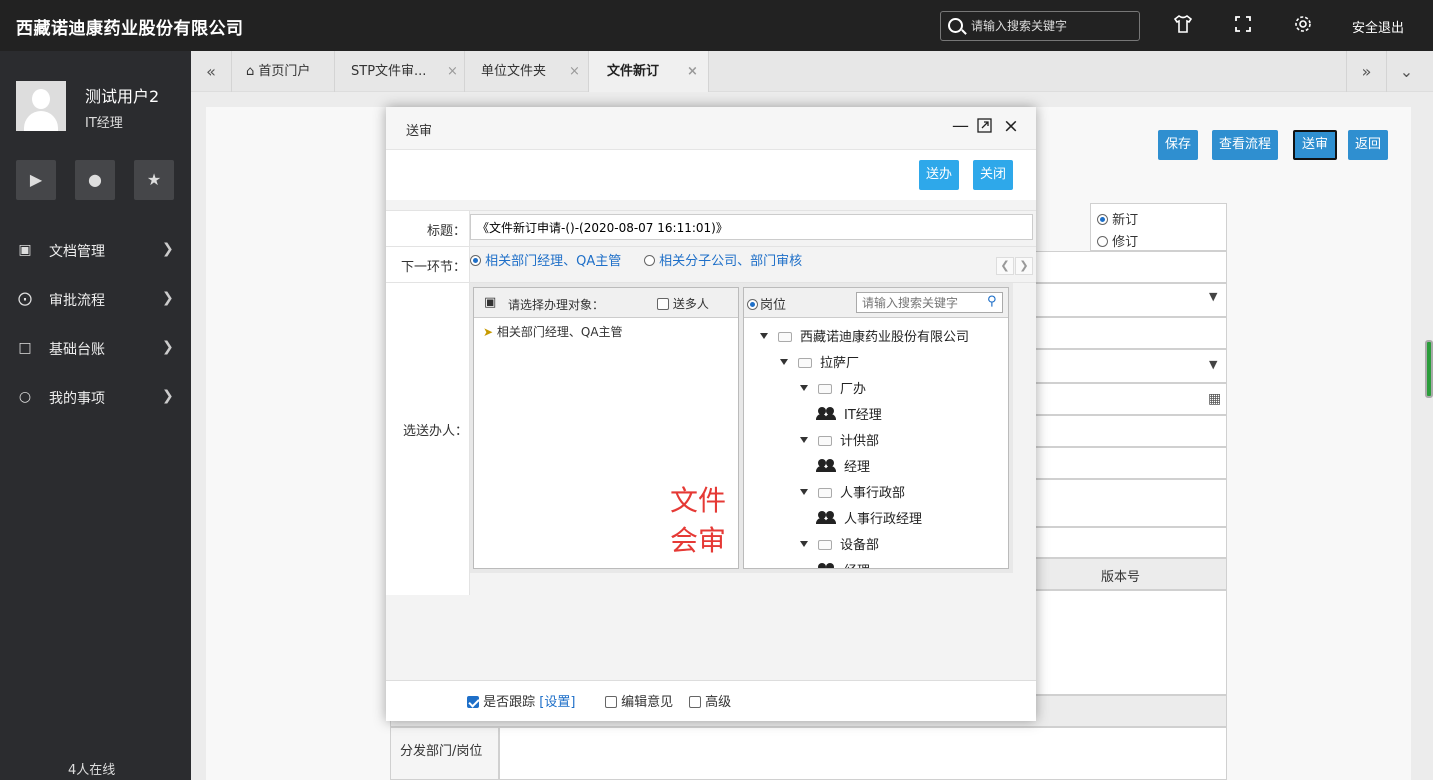  Describe the element at coordinates (833, 387) in the screenshot. I see `tree-node: 厂办` at that location.